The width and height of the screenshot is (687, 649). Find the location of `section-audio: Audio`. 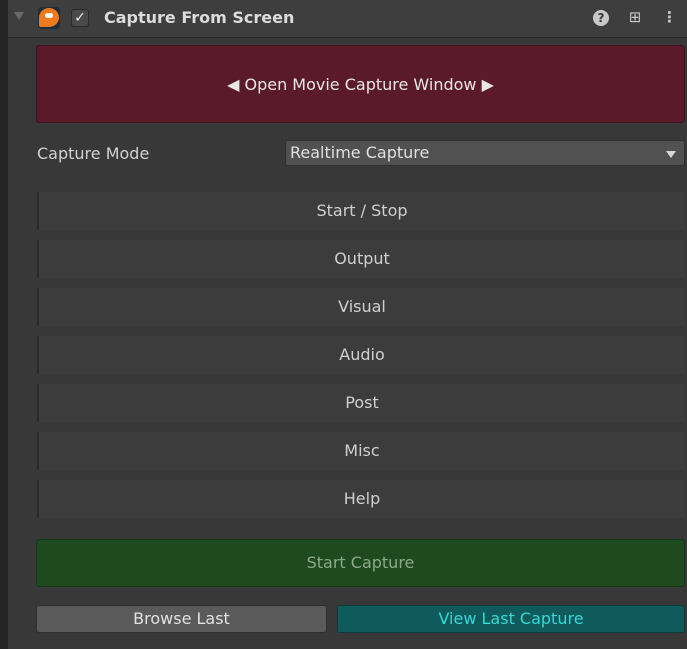

section-audio: Audio is located at coordinates (361, 355).